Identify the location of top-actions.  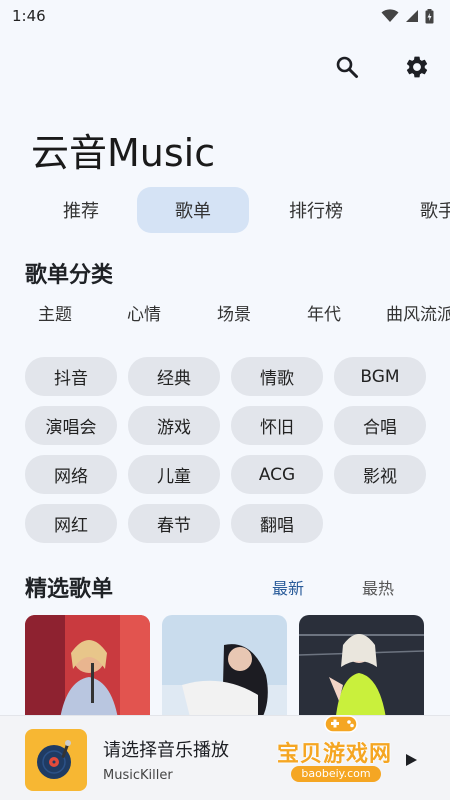
(382, 67).